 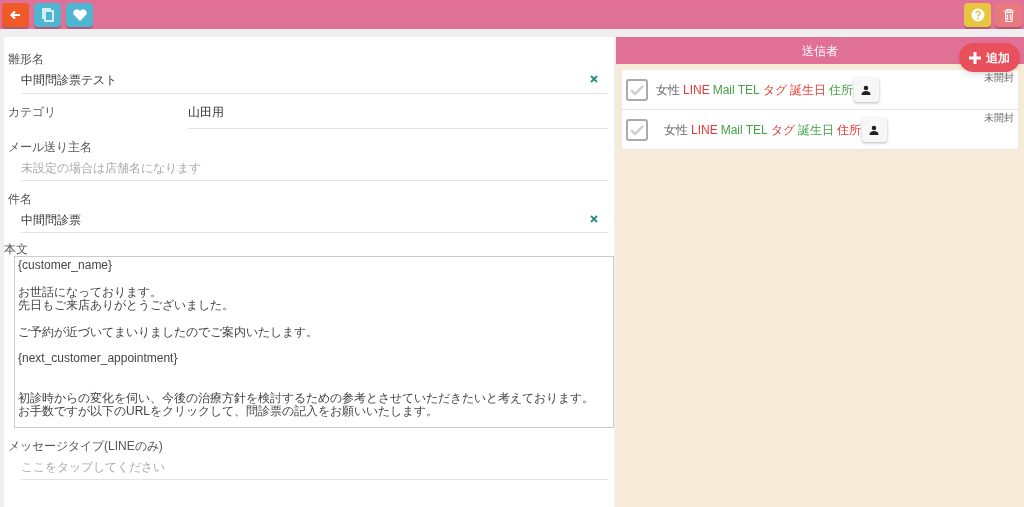 I want to click on help-icon, so click(x=977, y=14).